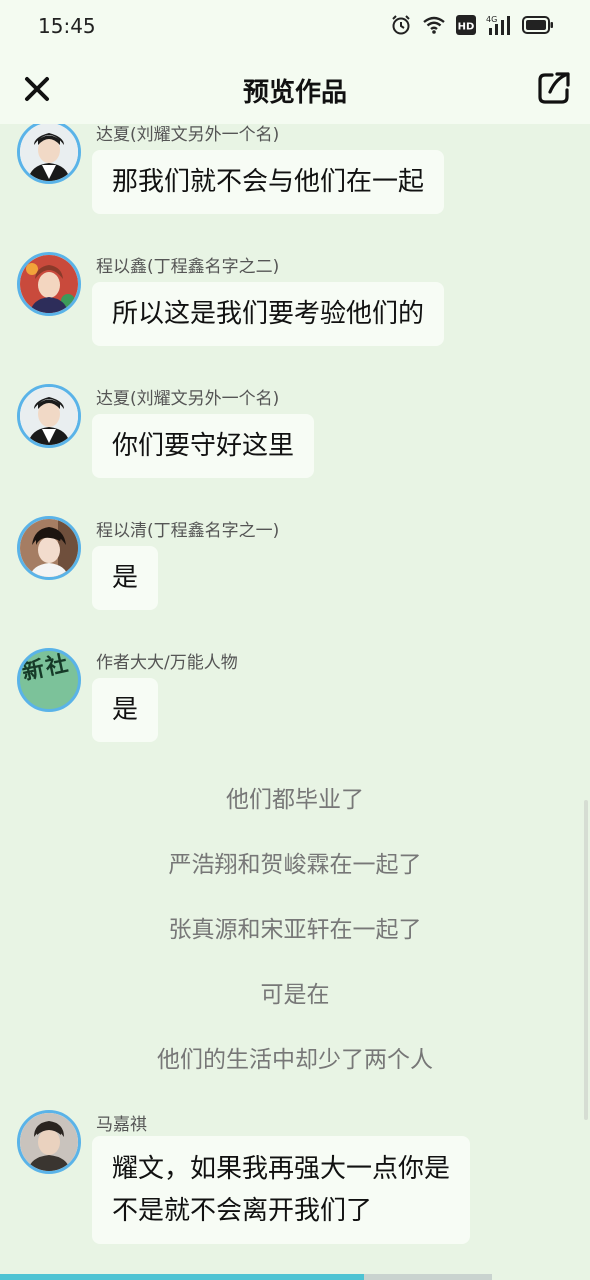 The image size is (590, 1280). Describe the element at coordinates (182, 1277) in the screenshot. I see `reading-progress-fill` at that location.